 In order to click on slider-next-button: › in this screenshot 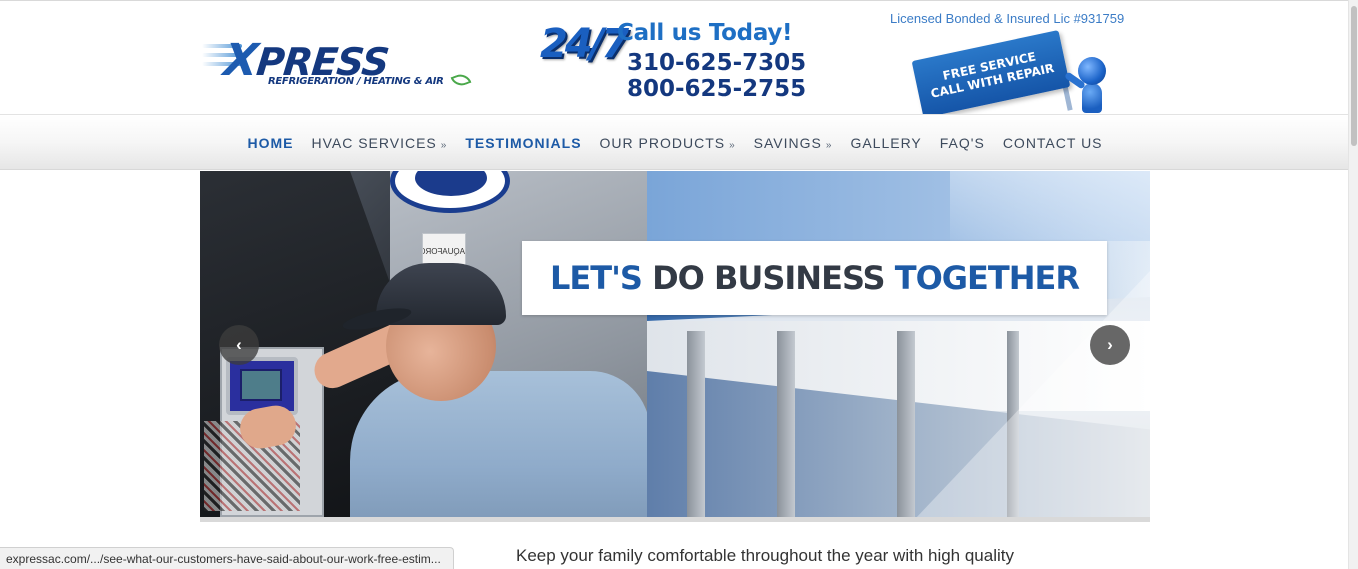, I will do `click(1110, 345)`.